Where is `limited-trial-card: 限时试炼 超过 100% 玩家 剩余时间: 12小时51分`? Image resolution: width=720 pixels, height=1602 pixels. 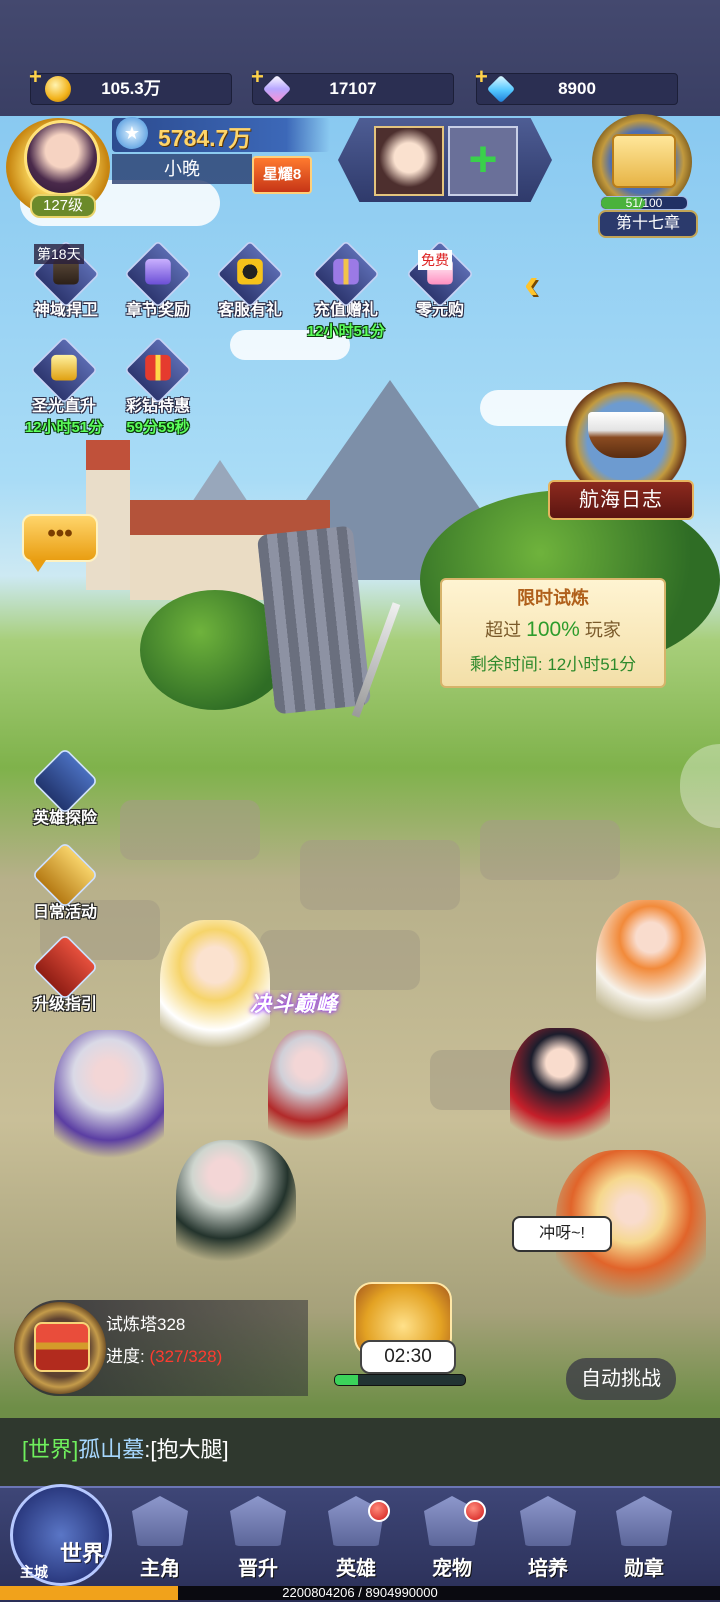
limited-trial-card: 限时试炼 超过 100% 玩家 剩余时间: 12小时51分 is located at coordinates (553, 633).